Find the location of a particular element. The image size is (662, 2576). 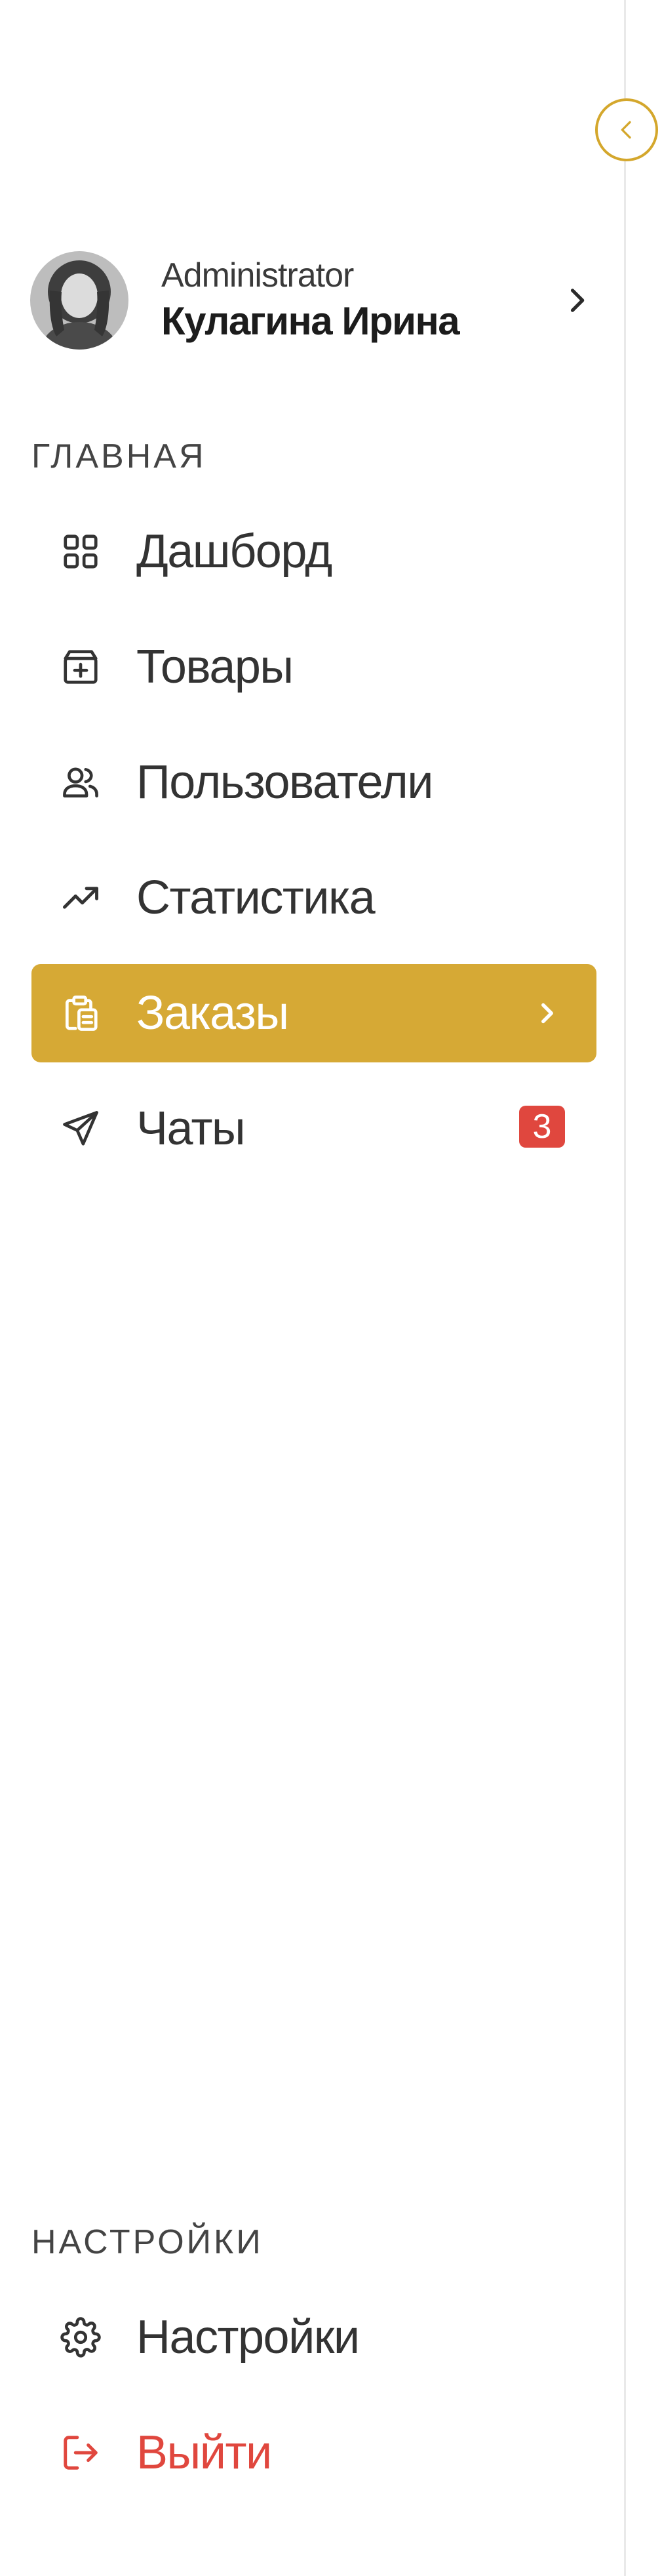

chevron-left-icon is located at coordinates (626, 130).